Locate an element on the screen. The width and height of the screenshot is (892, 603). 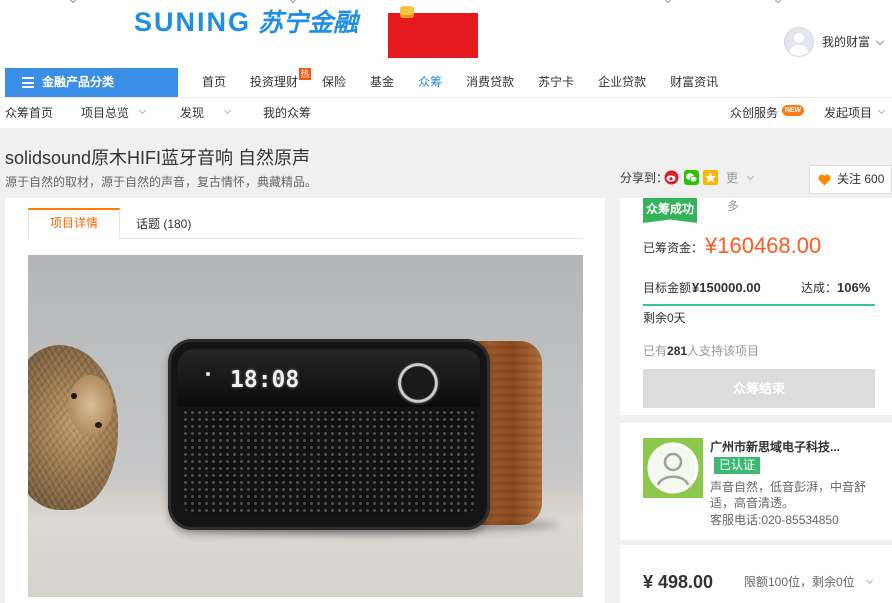
nav-item-consumer-loan: 消费贷款 is located at coordinates (490, 82).